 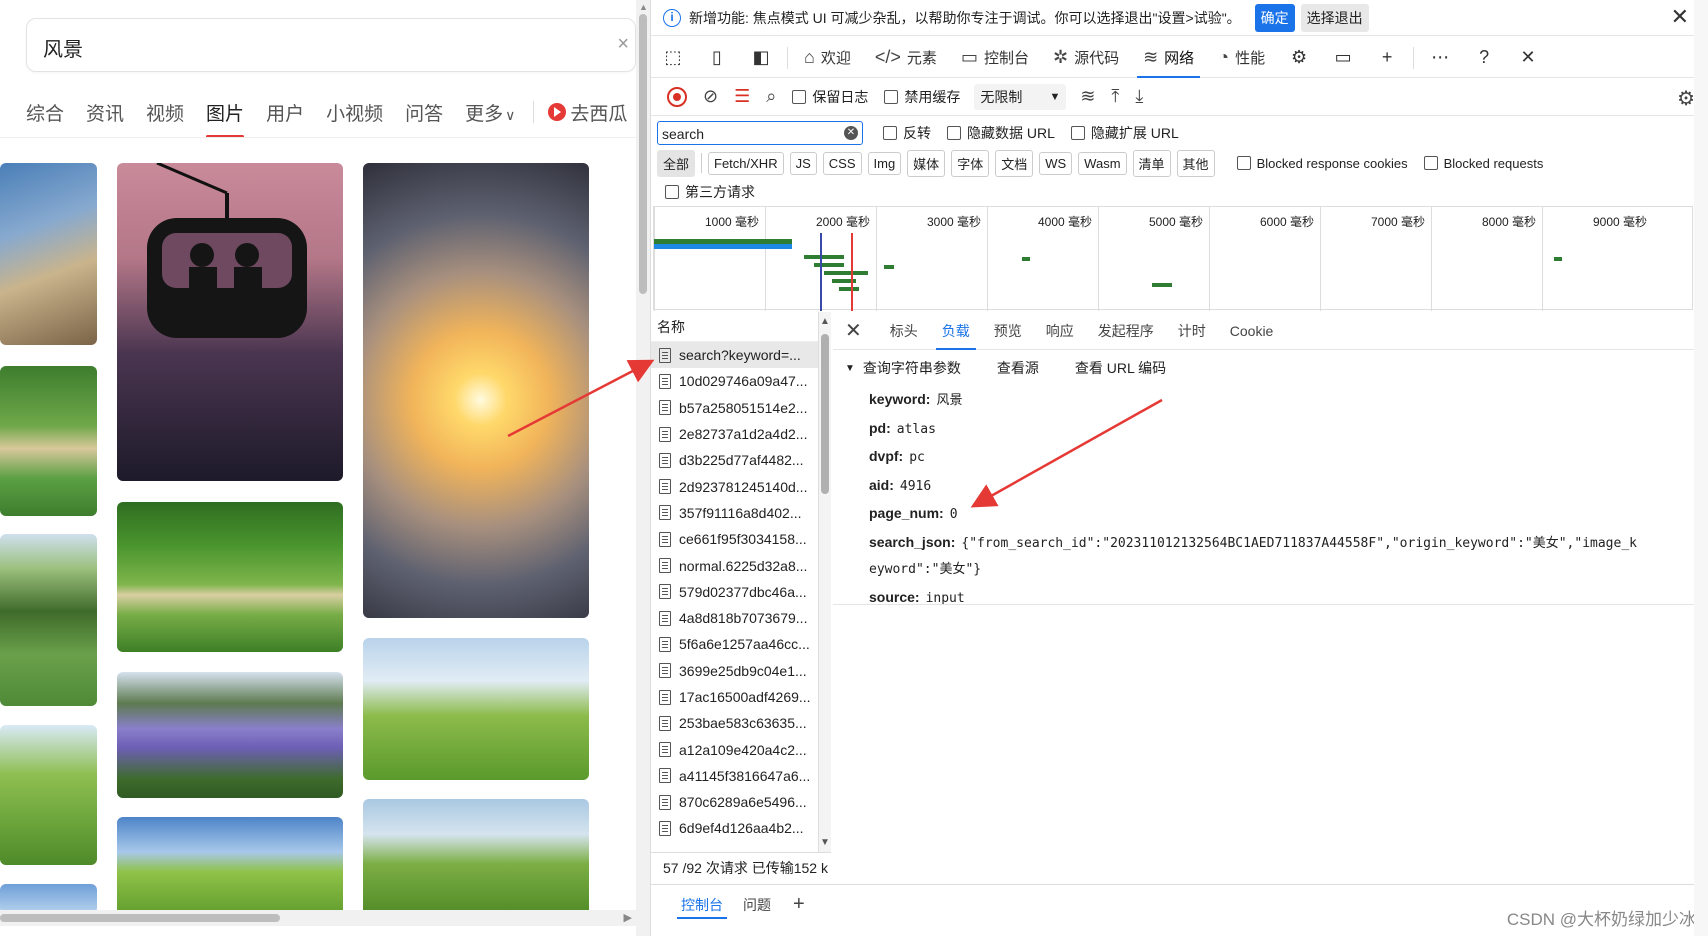 What do you see at coordinates (760, 133) in the screenshot?
I see `filter-input: search ✕` at bounding box center [760, 133].